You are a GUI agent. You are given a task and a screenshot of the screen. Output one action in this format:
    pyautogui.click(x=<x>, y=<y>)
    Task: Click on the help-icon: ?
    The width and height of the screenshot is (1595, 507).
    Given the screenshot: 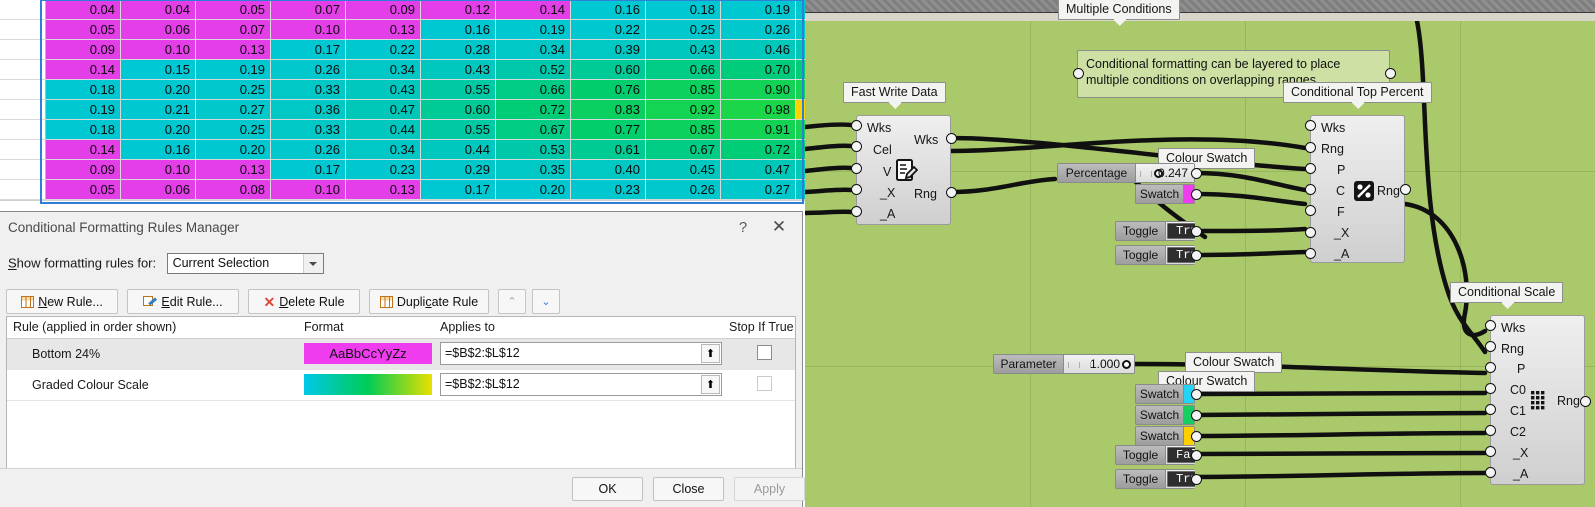 What is the action you would take?
    pyautogui.click(x=743, y=228)
    